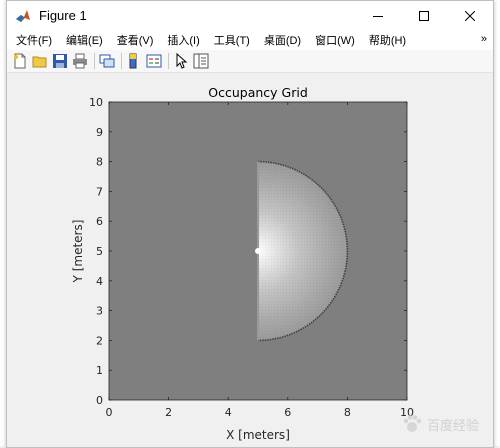  Describe the element at coordinates (258, 92) in the screenshot. I see `plot-title: Occupancy Grid` at that location.